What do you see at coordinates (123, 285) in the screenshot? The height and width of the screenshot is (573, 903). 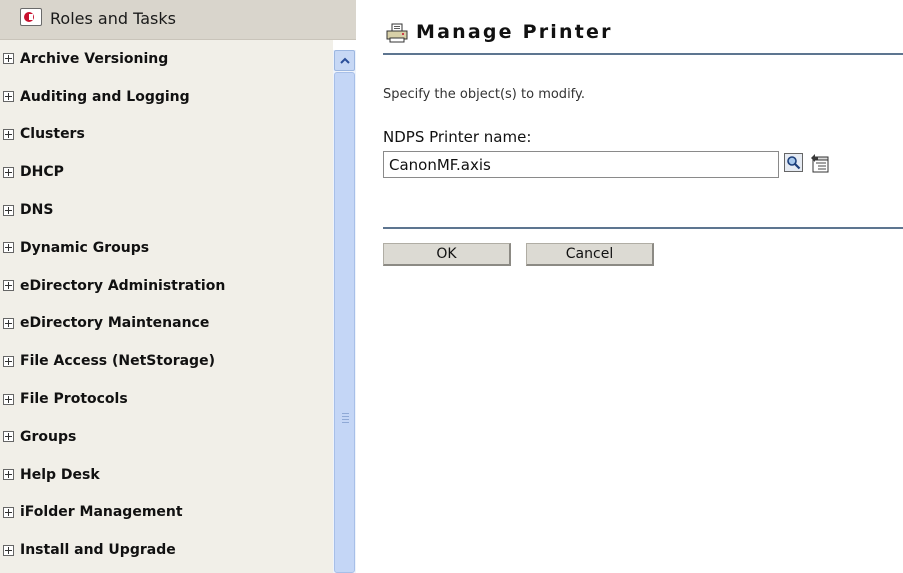 I see `task-item-label: eDirectory Administration` at bounding box center [123, 285].